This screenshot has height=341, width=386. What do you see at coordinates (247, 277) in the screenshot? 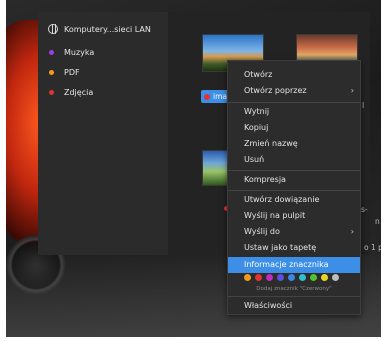
I see `tag-orange-swatch` at bounding box center [247, 277].